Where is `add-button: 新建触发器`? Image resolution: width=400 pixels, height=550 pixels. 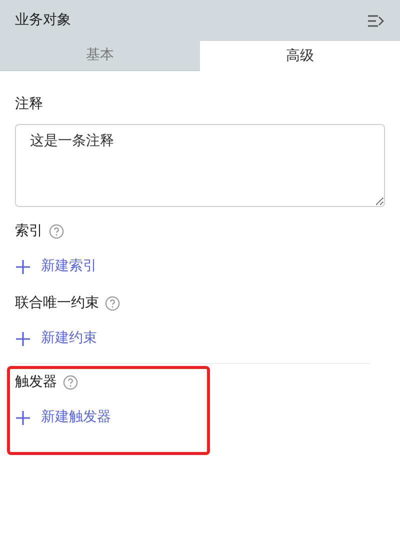
add-button: 新建触发器 is located at coordinates (63, 417).